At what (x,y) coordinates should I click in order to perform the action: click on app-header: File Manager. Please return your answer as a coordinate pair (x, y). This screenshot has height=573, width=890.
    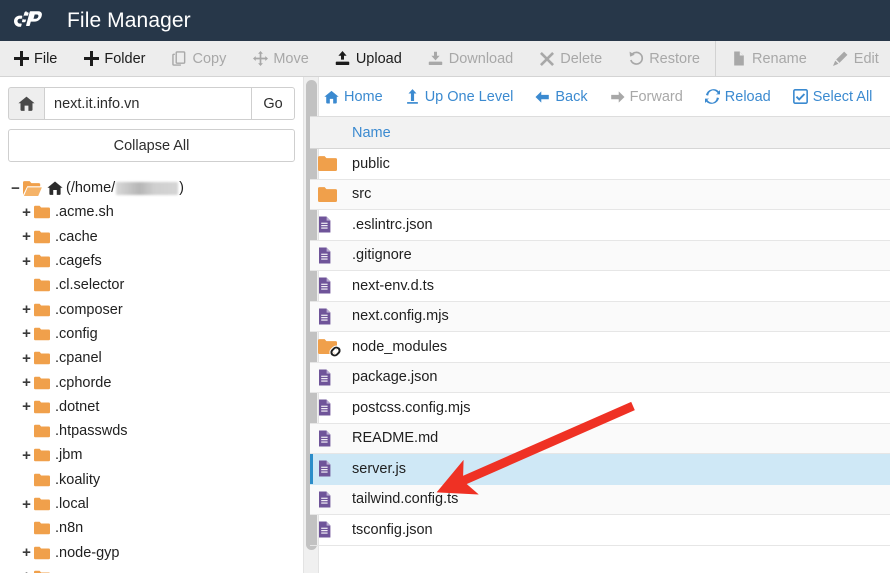
    Looking at the image, I should click on (445, 20).